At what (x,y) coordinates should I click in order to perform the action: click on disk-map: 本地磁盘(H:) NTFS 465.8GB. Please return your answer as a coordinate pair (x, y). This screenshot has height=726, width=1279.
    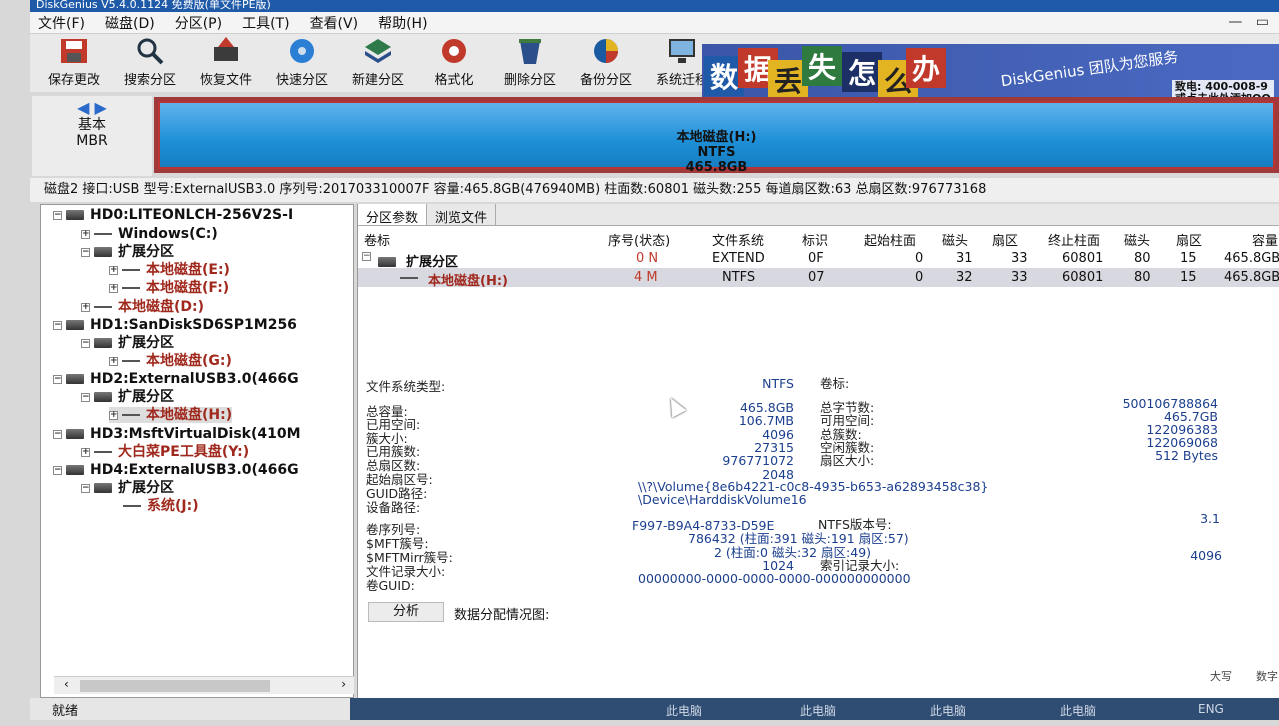
    Looking at the image, I should click on (716, 136).